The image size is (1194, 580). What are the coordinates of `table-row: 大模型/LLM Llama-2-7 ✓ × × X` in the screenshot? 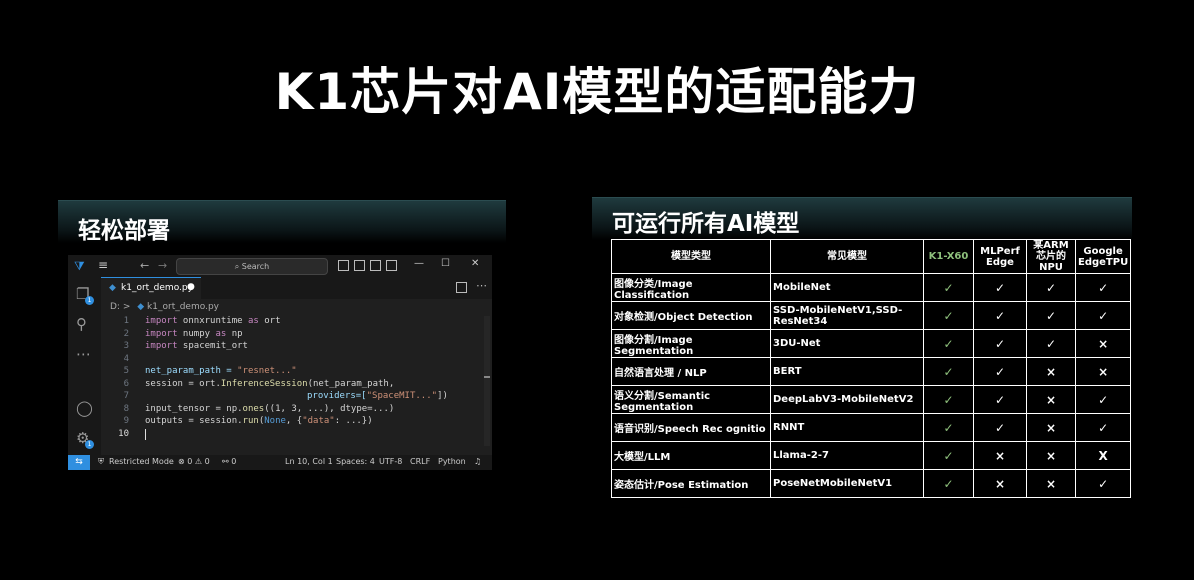 It's located at (871, 455).